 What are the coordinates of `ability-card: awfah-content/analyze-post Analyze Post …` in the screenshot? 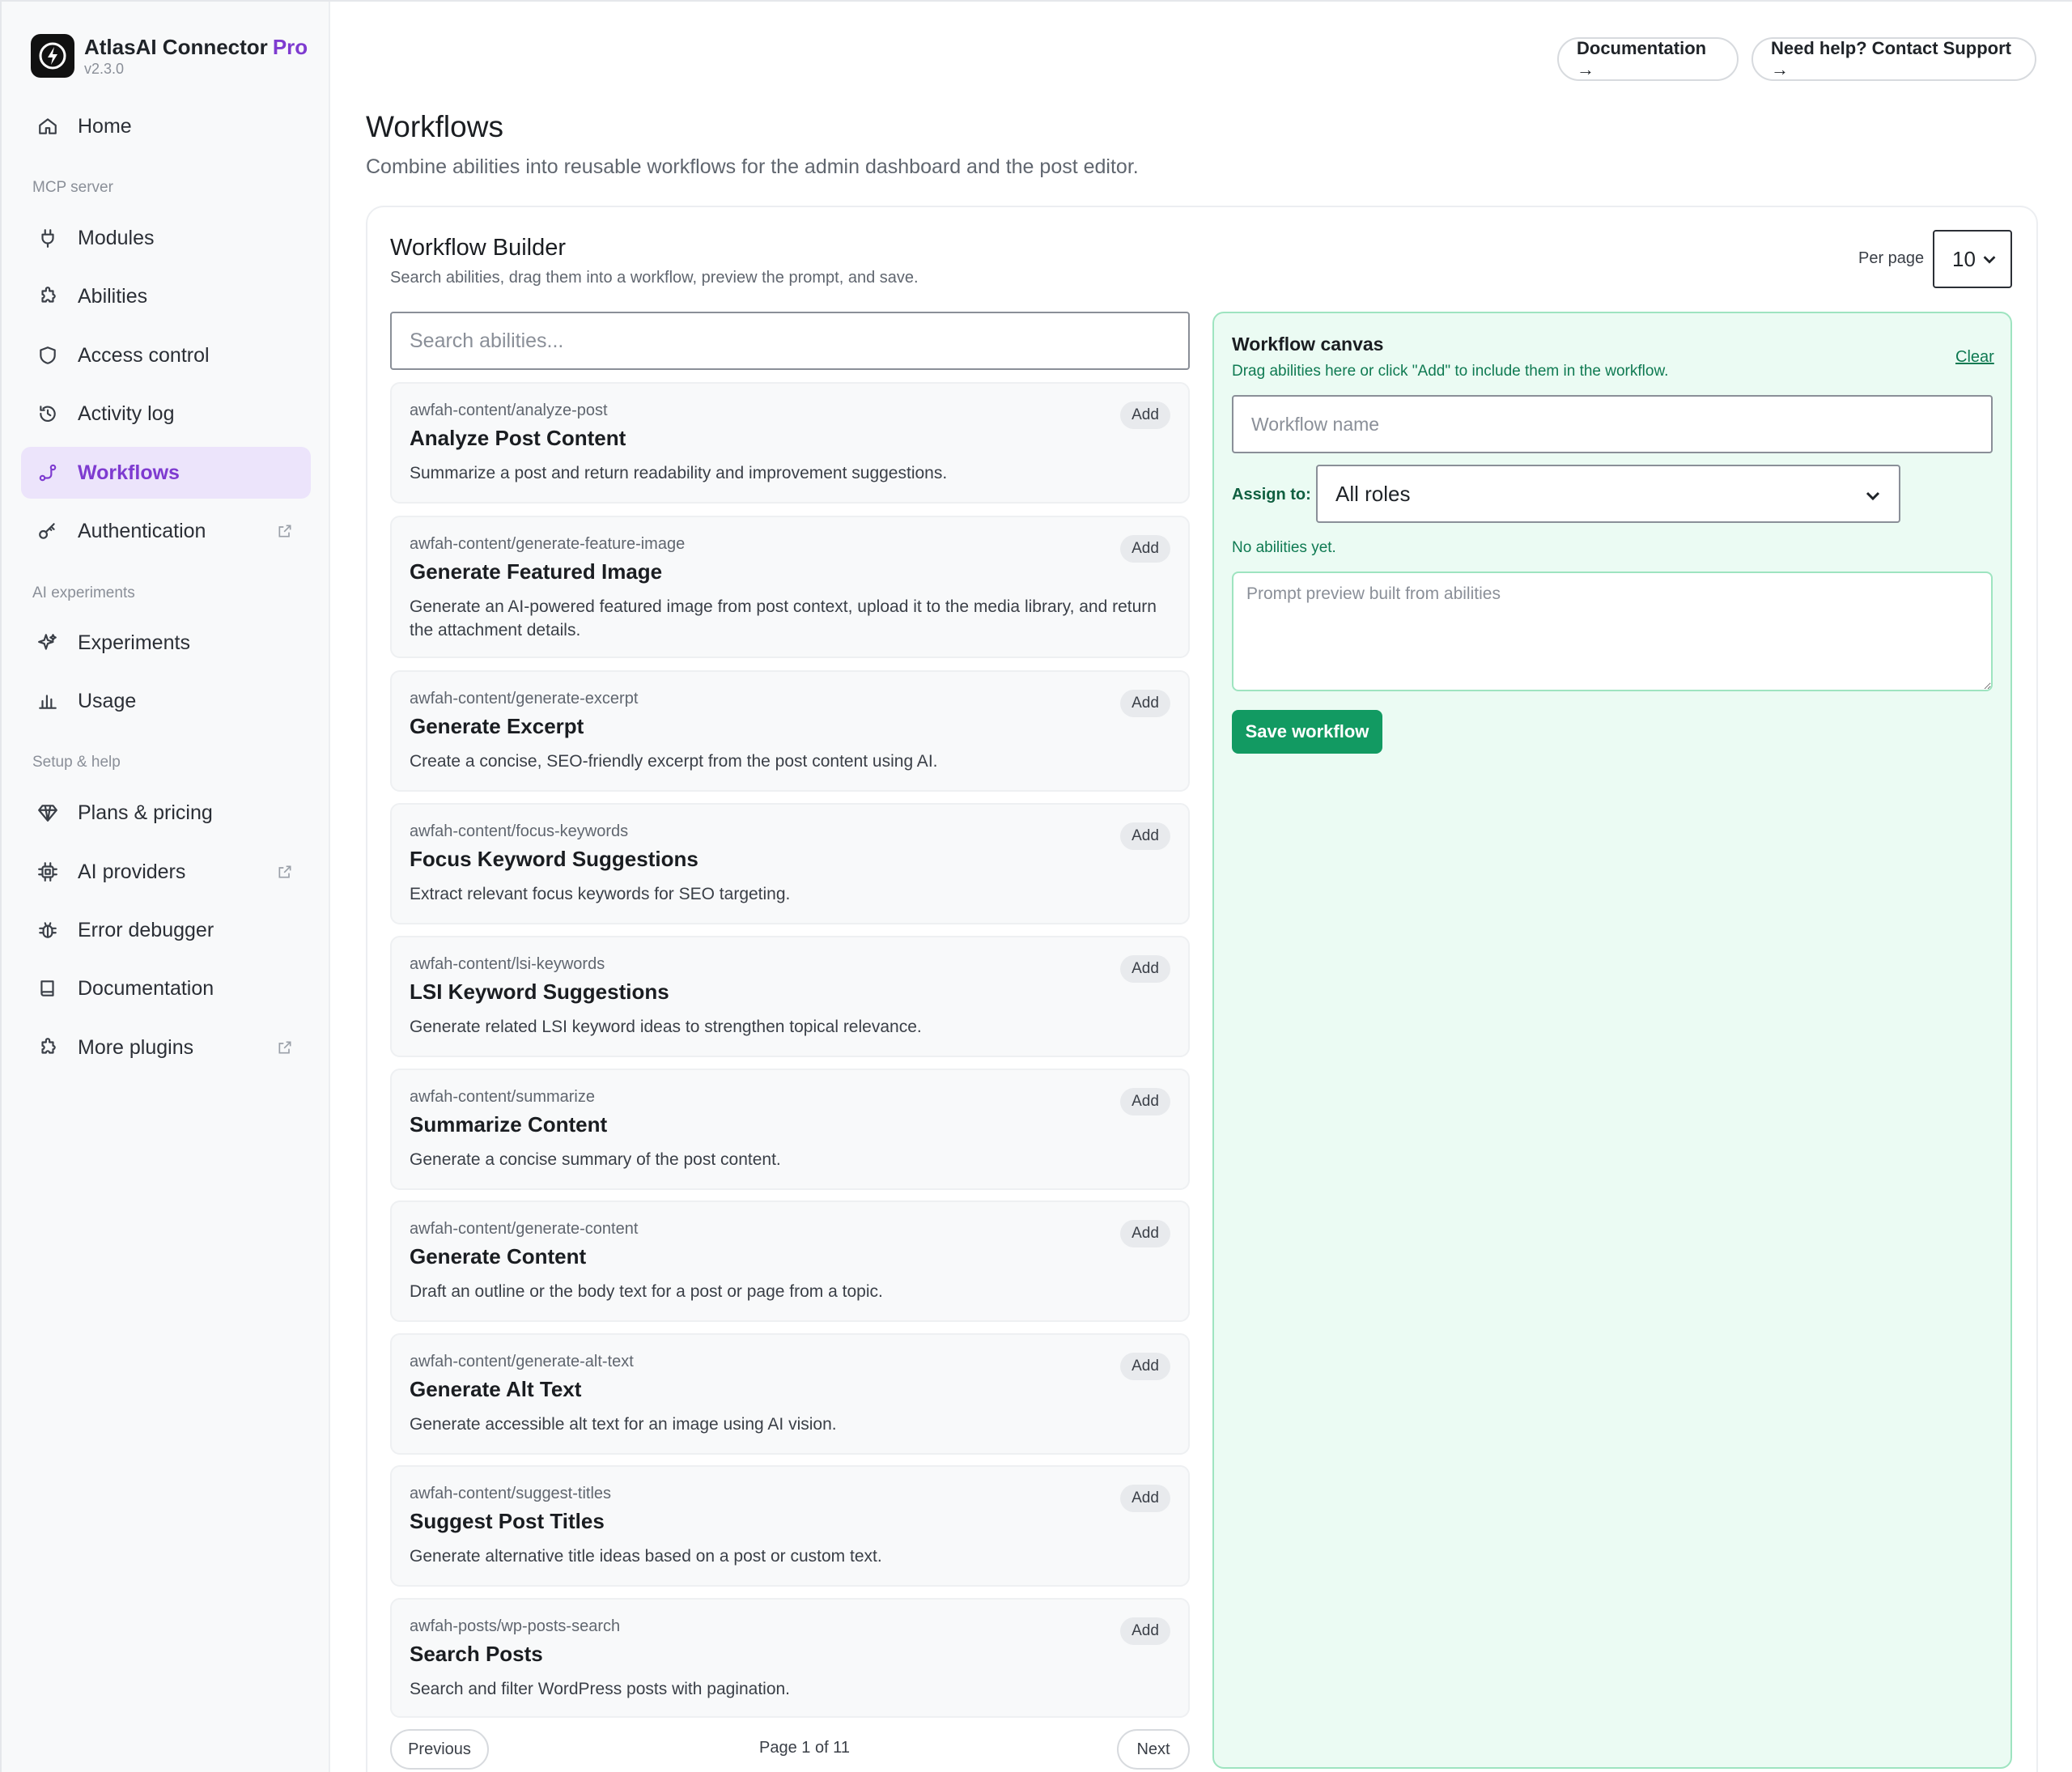 It's located at (790, 443).